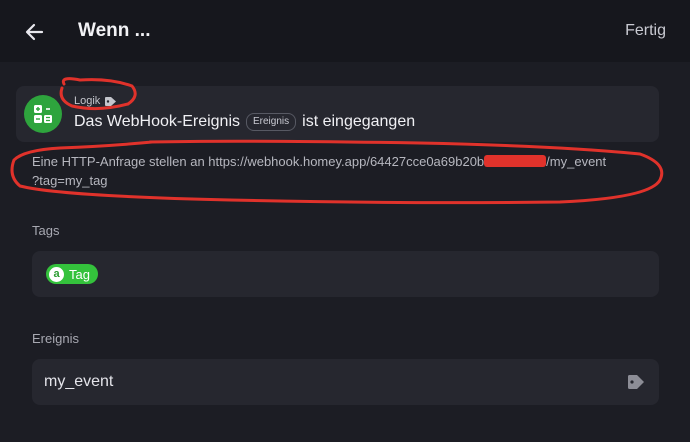  What do you see at coordinates (271, 122) in the screenshot?
I see `ereignis-pill: Ereignis` at bounding box center [271, 122].